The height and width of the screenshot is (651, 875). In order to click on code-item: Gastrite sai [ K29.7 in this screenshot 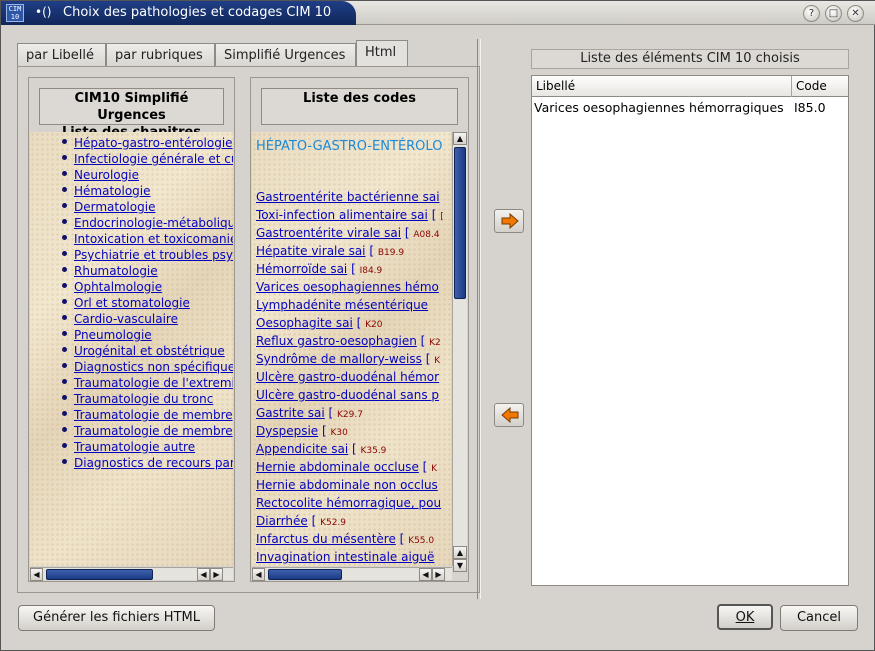, I will do `click(309, 413)`.